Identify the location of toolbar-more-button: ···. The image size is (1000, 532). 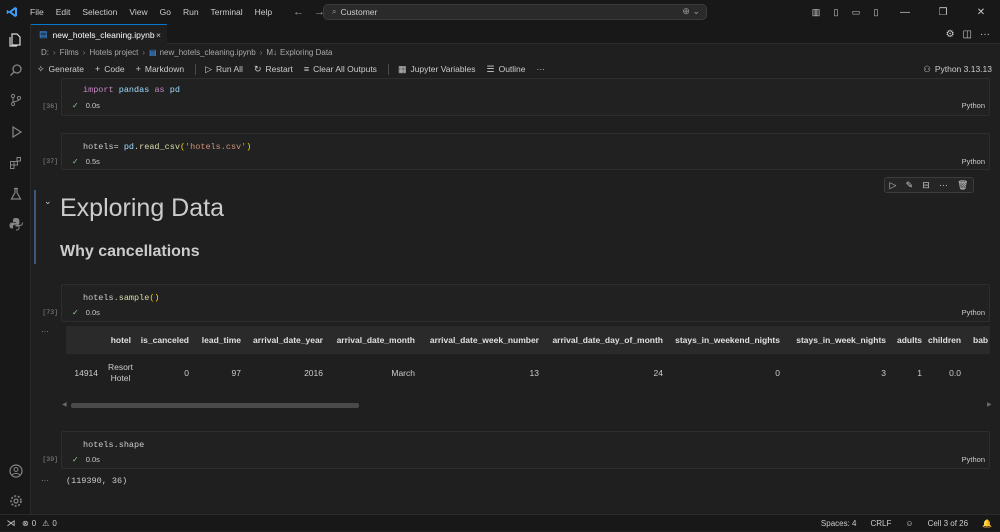
(541, 69).